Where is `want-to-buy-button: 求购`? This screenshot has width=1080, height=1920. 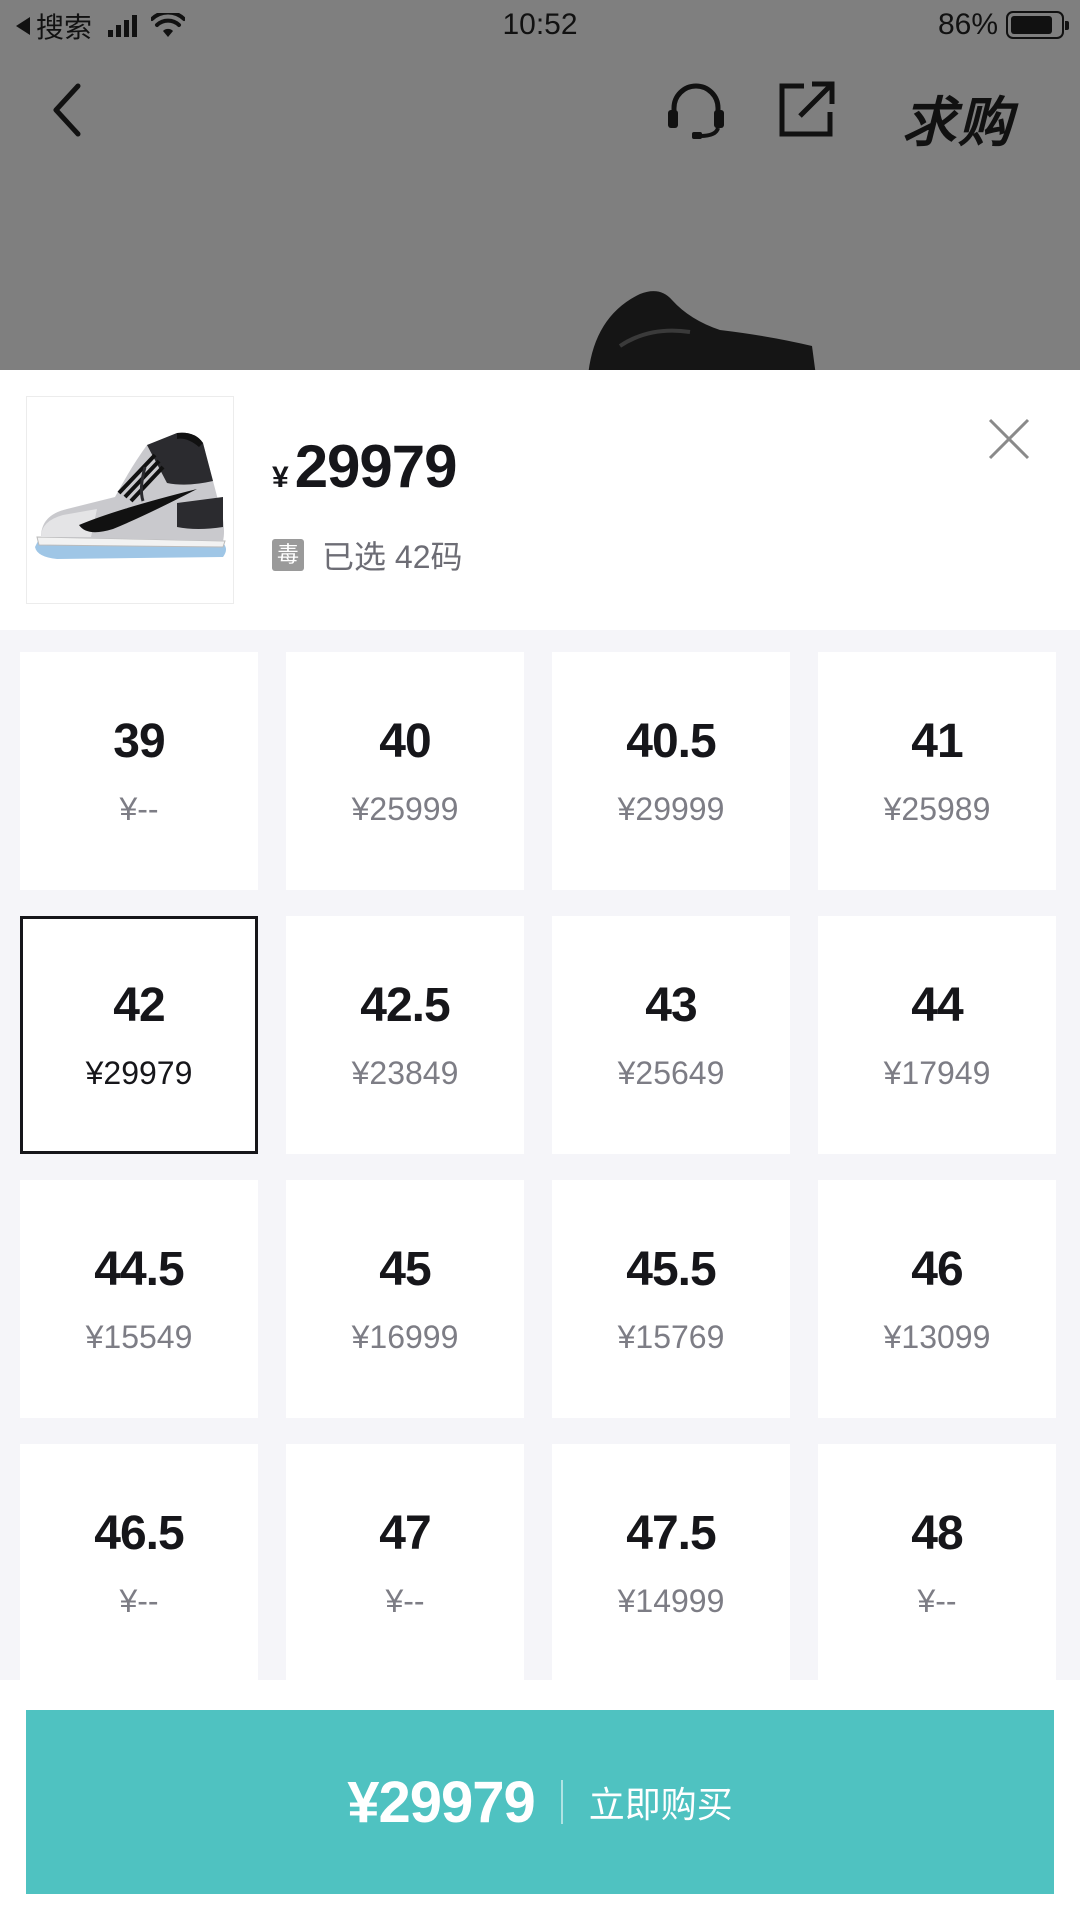
want-to-buy-button: 求购 is located at coordinates (958, 117).